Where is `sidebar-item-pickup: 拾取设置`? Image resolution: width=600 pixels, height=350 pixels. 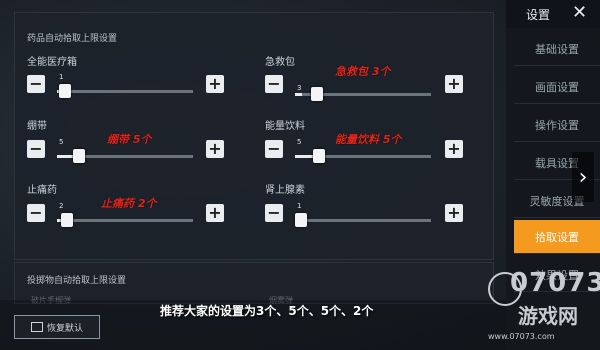
sidebar-item-pickup: 拾取设置 is located at coordinates (557, 237).